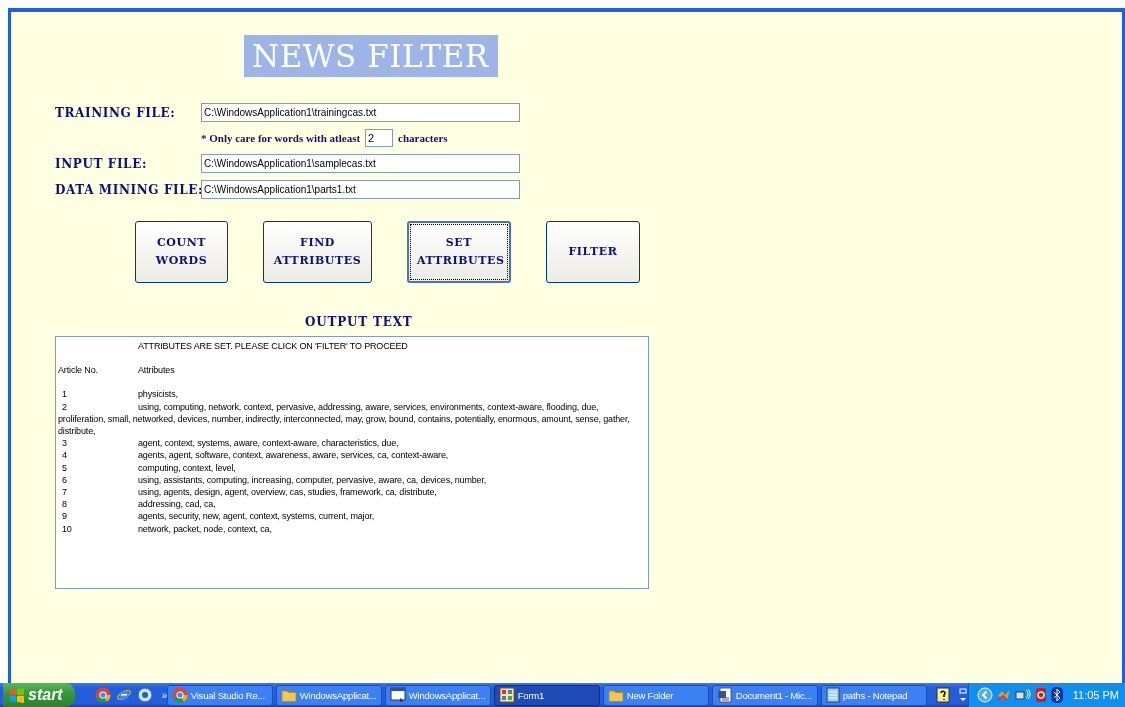 The width and height of the screenshot is (1125, 707). I want to click on article-row-text: 6 using, assistants, computing, increasing, computer, pervasive, aware, ca, devices, number,, so click(274, 480).